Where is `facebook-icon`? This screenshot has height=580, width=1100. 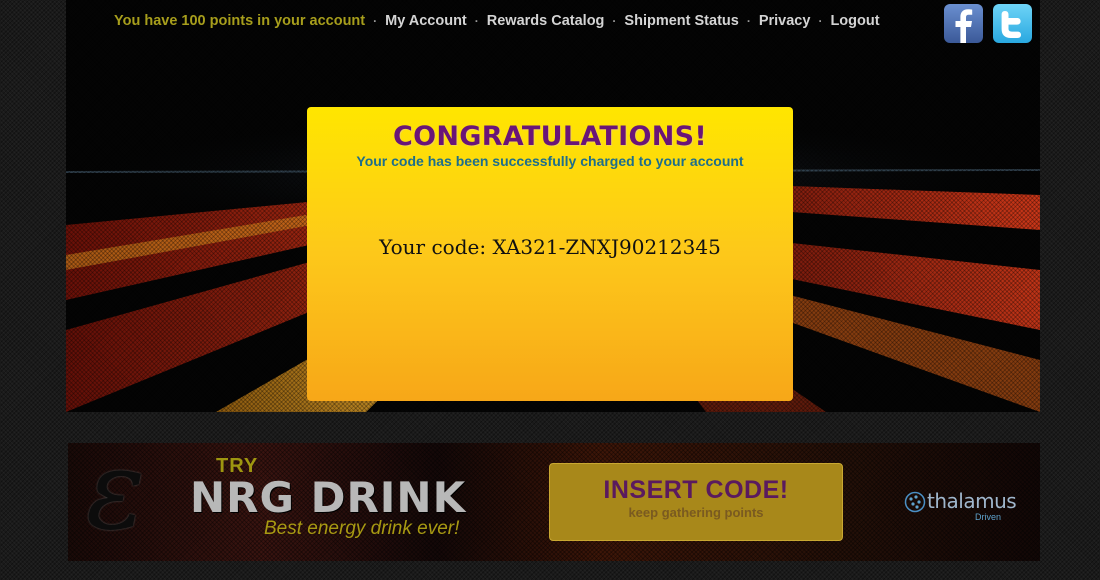
facebook-icon is located at coordinates (963, 23).